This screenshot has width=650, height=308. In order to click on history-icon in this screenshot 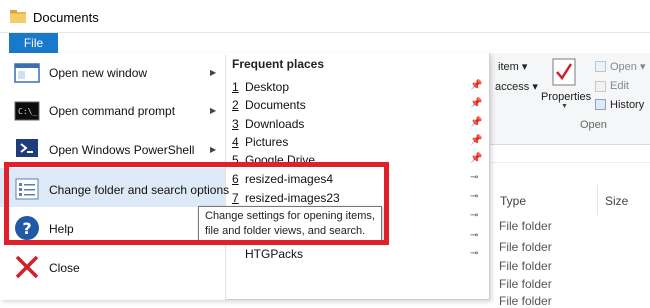, I will do `click(600, 104)`.